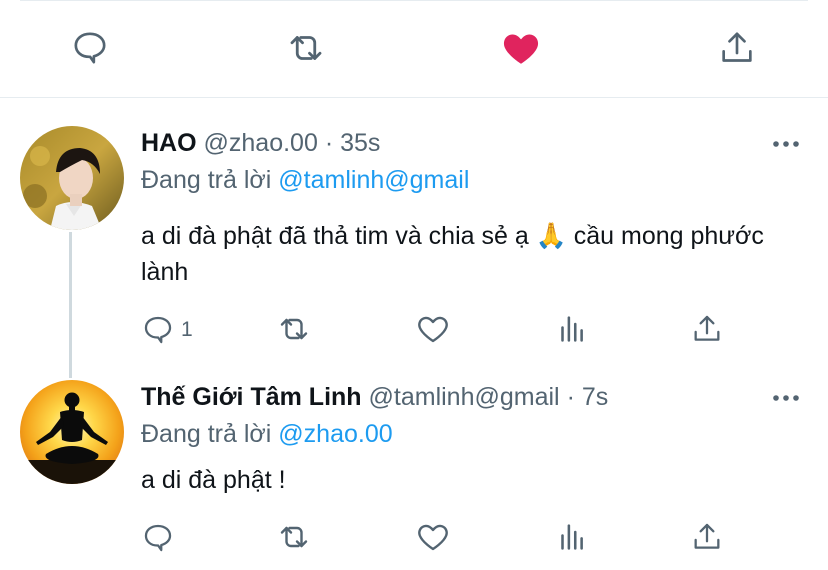 Image resolution: width=828 pixels, height=570 pixels. I want to click on thread-connector, so click(70, 305).